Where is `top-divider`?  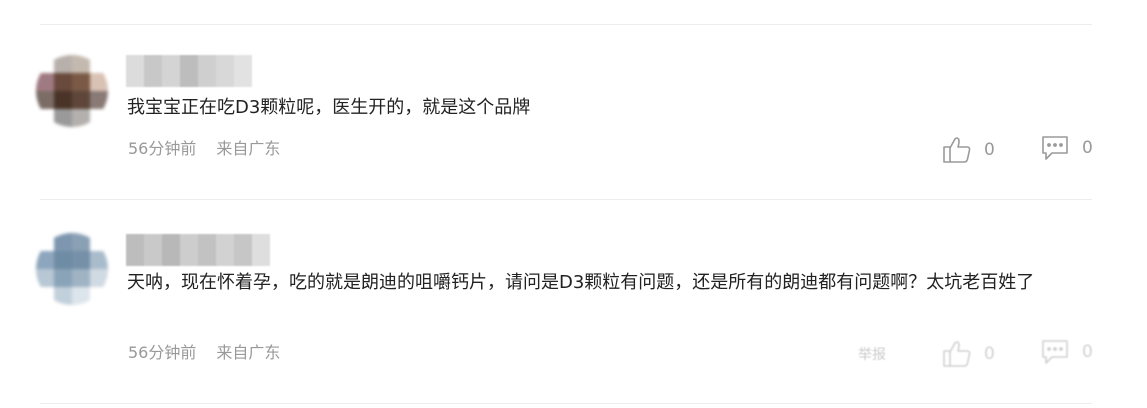
top-divider is located at coordinates (566, 24).